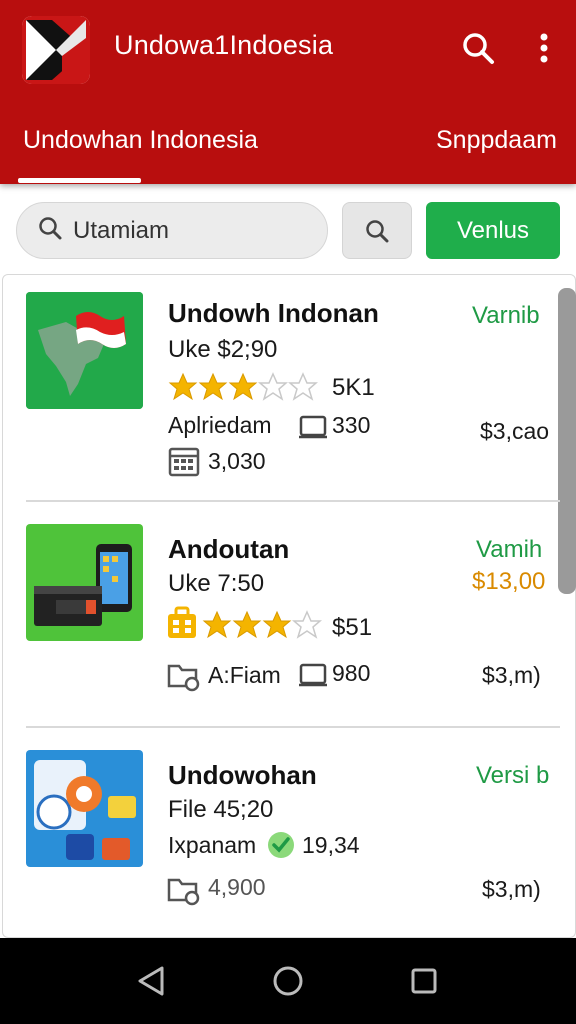 The width and height of the screenshot is (576, 1024). Describe the element at coordinates (424, 981) in the screenshot. I see `recents-nav-icon` at that location.